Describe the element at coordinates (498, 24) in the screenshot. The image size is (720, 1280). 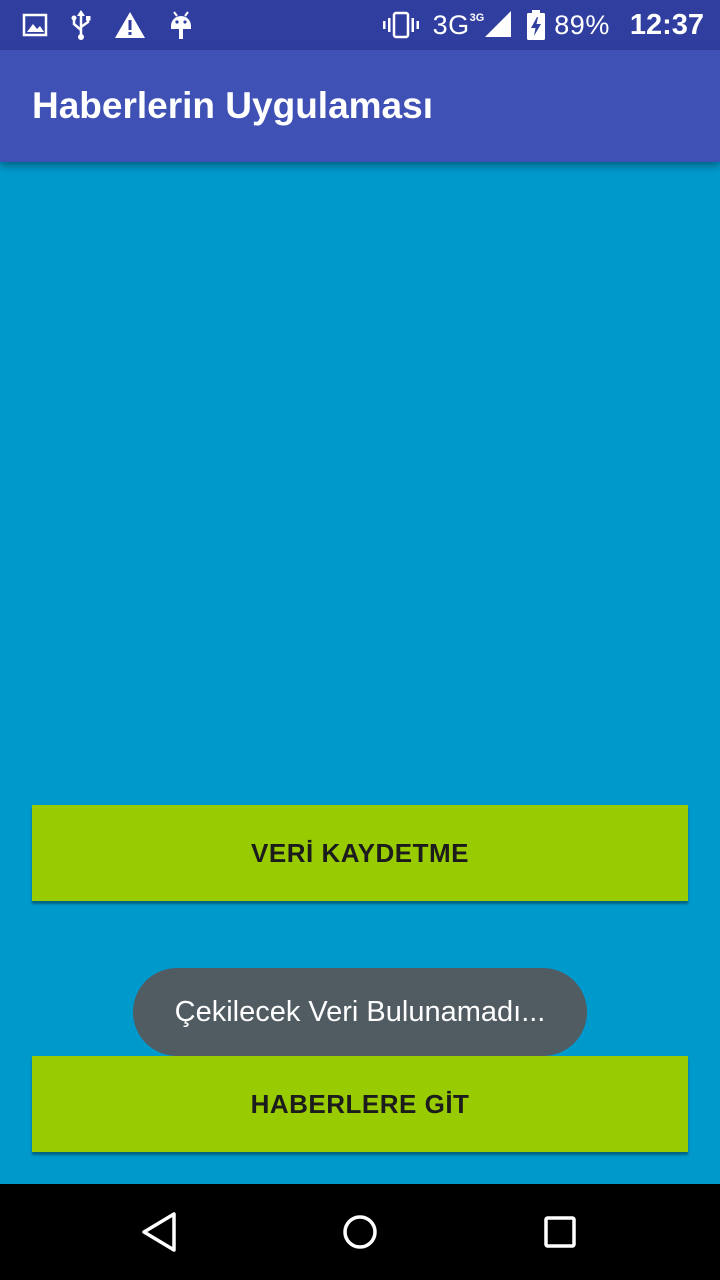
I see `signal-icon` at that location.